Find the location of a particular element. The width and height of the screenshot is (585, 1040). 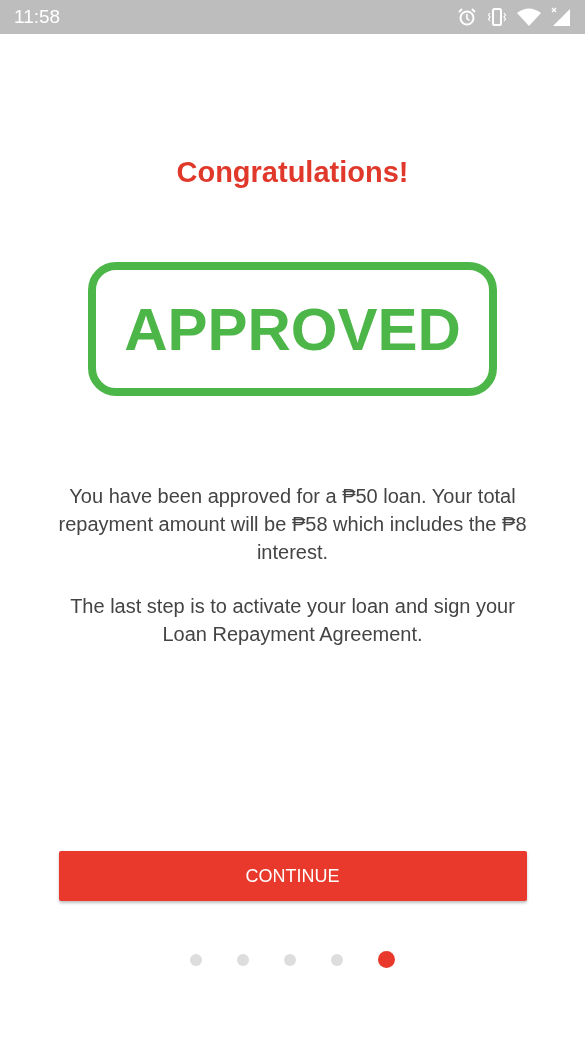

info-paragraph: The last step is to activate your loan and sign your Loan Repayment Agreement. is located at coordinates (292, 620).